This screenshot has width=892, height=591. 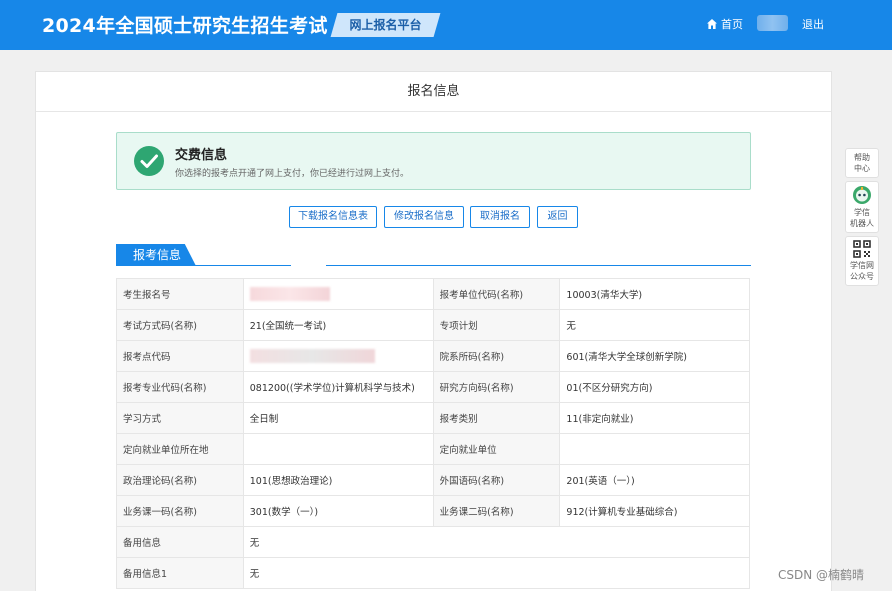 I want to click on chatbot-button: 学信 机器人, so click(x=862, y=207).